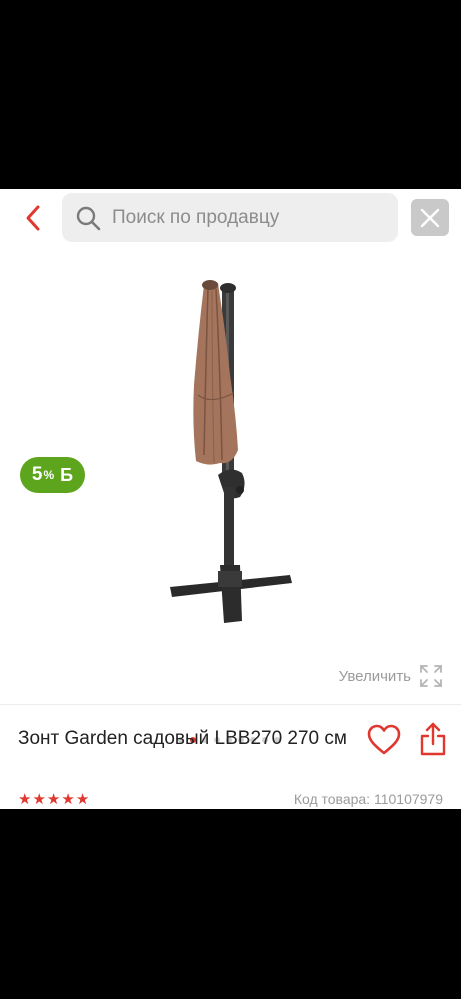 Image resolution: width=461 pixels, height=999 pixels. I want to click on zoom-button: Увеличить, so click(391, 676).